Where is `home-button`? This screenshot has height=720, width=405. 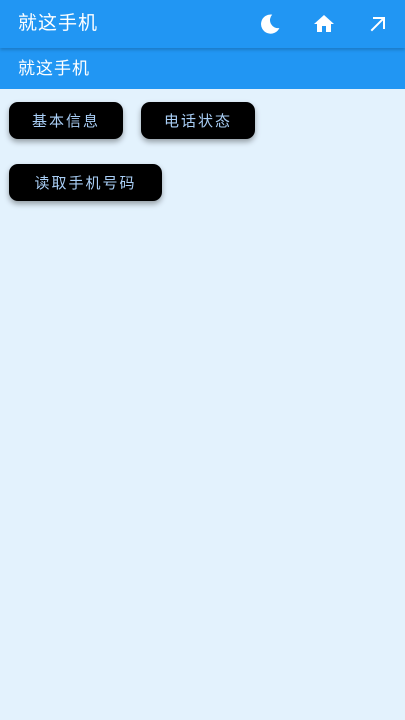
home-button is located at coordinates (324, 24).